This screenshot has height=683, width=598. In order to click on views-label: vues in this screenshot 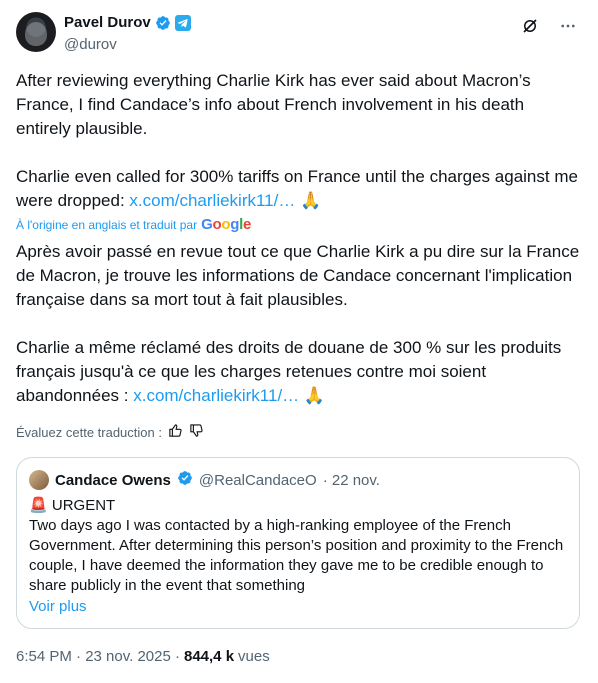, I will do `click(254, 656)`.